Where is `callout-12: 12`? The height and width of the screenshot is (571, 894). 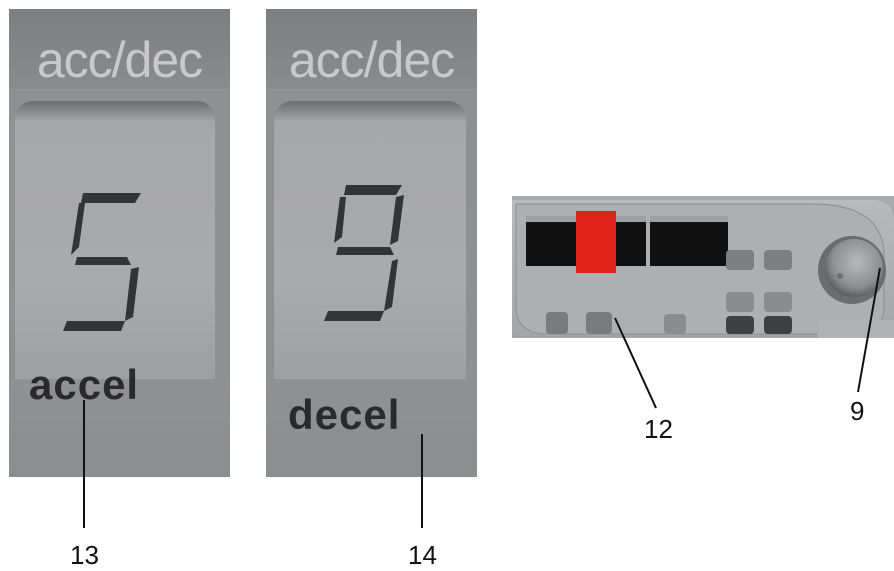
callout-12: 12 is located at coordinates (658, 429).